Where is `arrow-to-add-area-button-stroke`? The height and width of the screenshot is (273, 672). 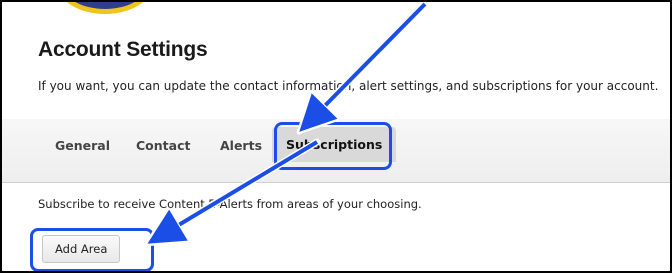 arrow-to-add-area-button-stroke is located at coordinates (235, 190).